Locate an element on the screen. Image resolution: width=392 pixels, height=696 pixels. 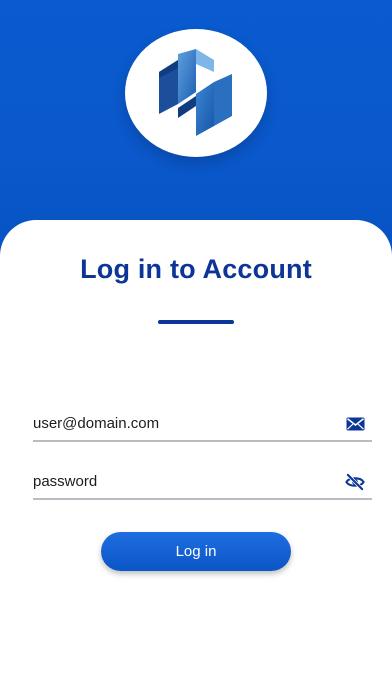
app-logo is located at coordinates (196, 93).